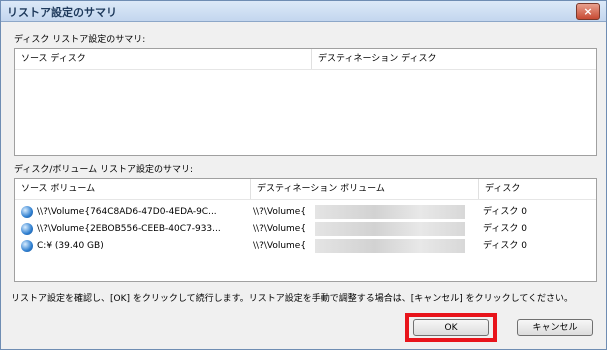 The image size is (607, 350). What do you see at coordinates (163, 59) in the screenshot?
I see `col-source-disk: ソース ディスク` at bounding box center [163, 59].